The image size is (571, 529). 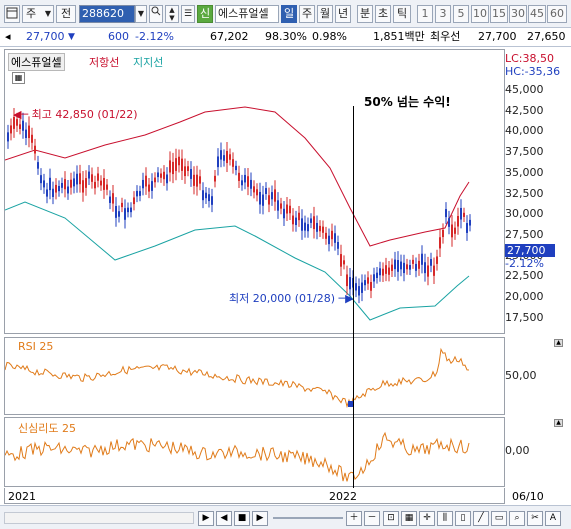 I want to click on interval-1-button: 1, so click(x=425, y=14).